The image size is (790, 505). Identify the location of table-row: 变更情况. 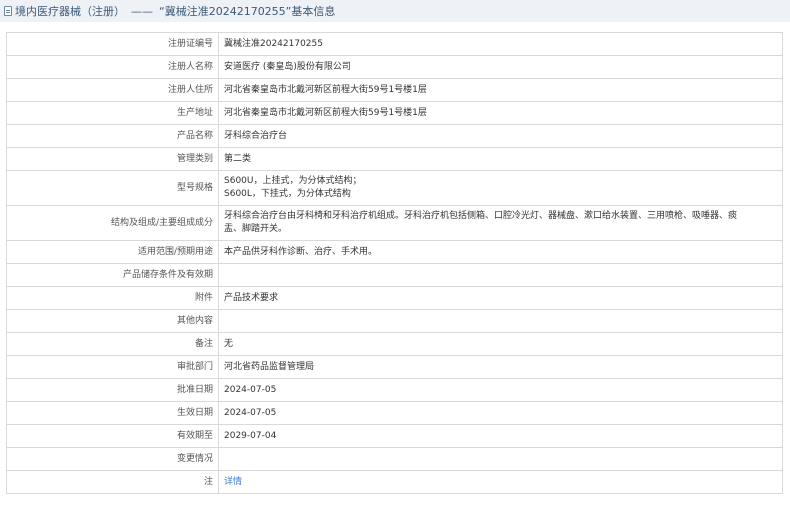
(394, 459).